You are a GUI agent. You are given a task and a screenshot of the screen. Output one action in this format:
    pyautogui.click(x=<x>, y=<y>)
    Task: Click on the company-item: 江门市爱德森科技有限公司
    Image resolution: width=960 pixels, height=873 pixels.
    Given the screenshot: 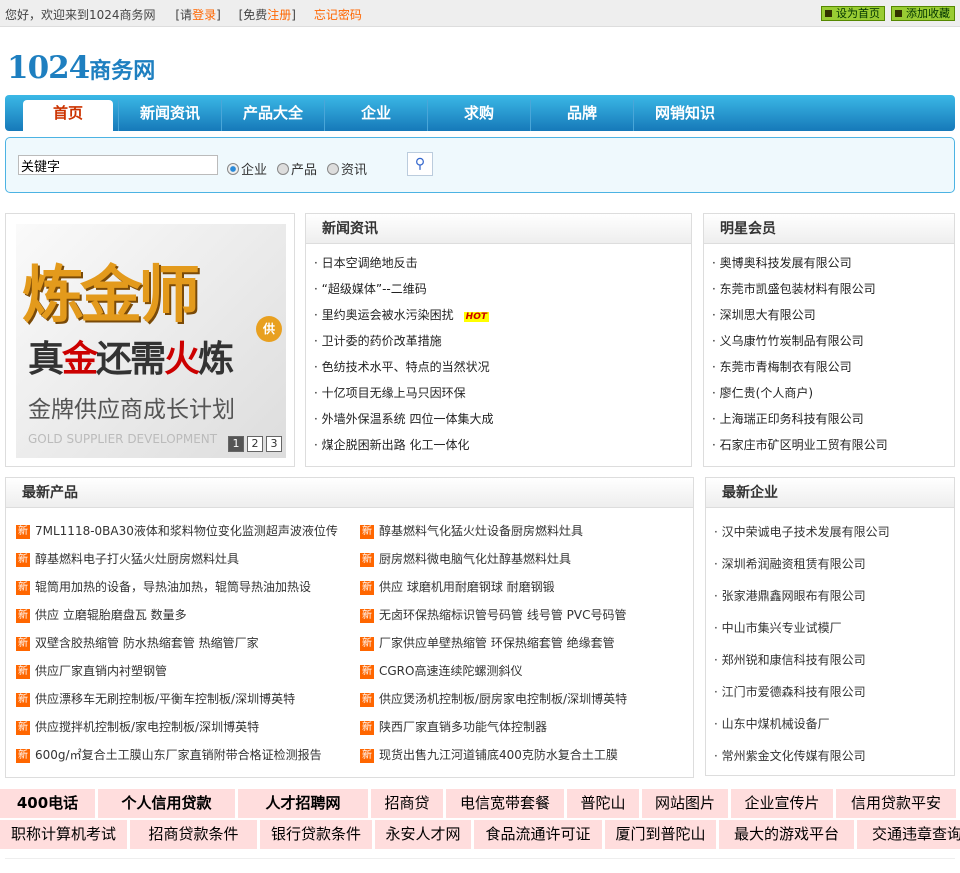 What is the action you would take?
    pyautogui.click(x=794, y=692)
    